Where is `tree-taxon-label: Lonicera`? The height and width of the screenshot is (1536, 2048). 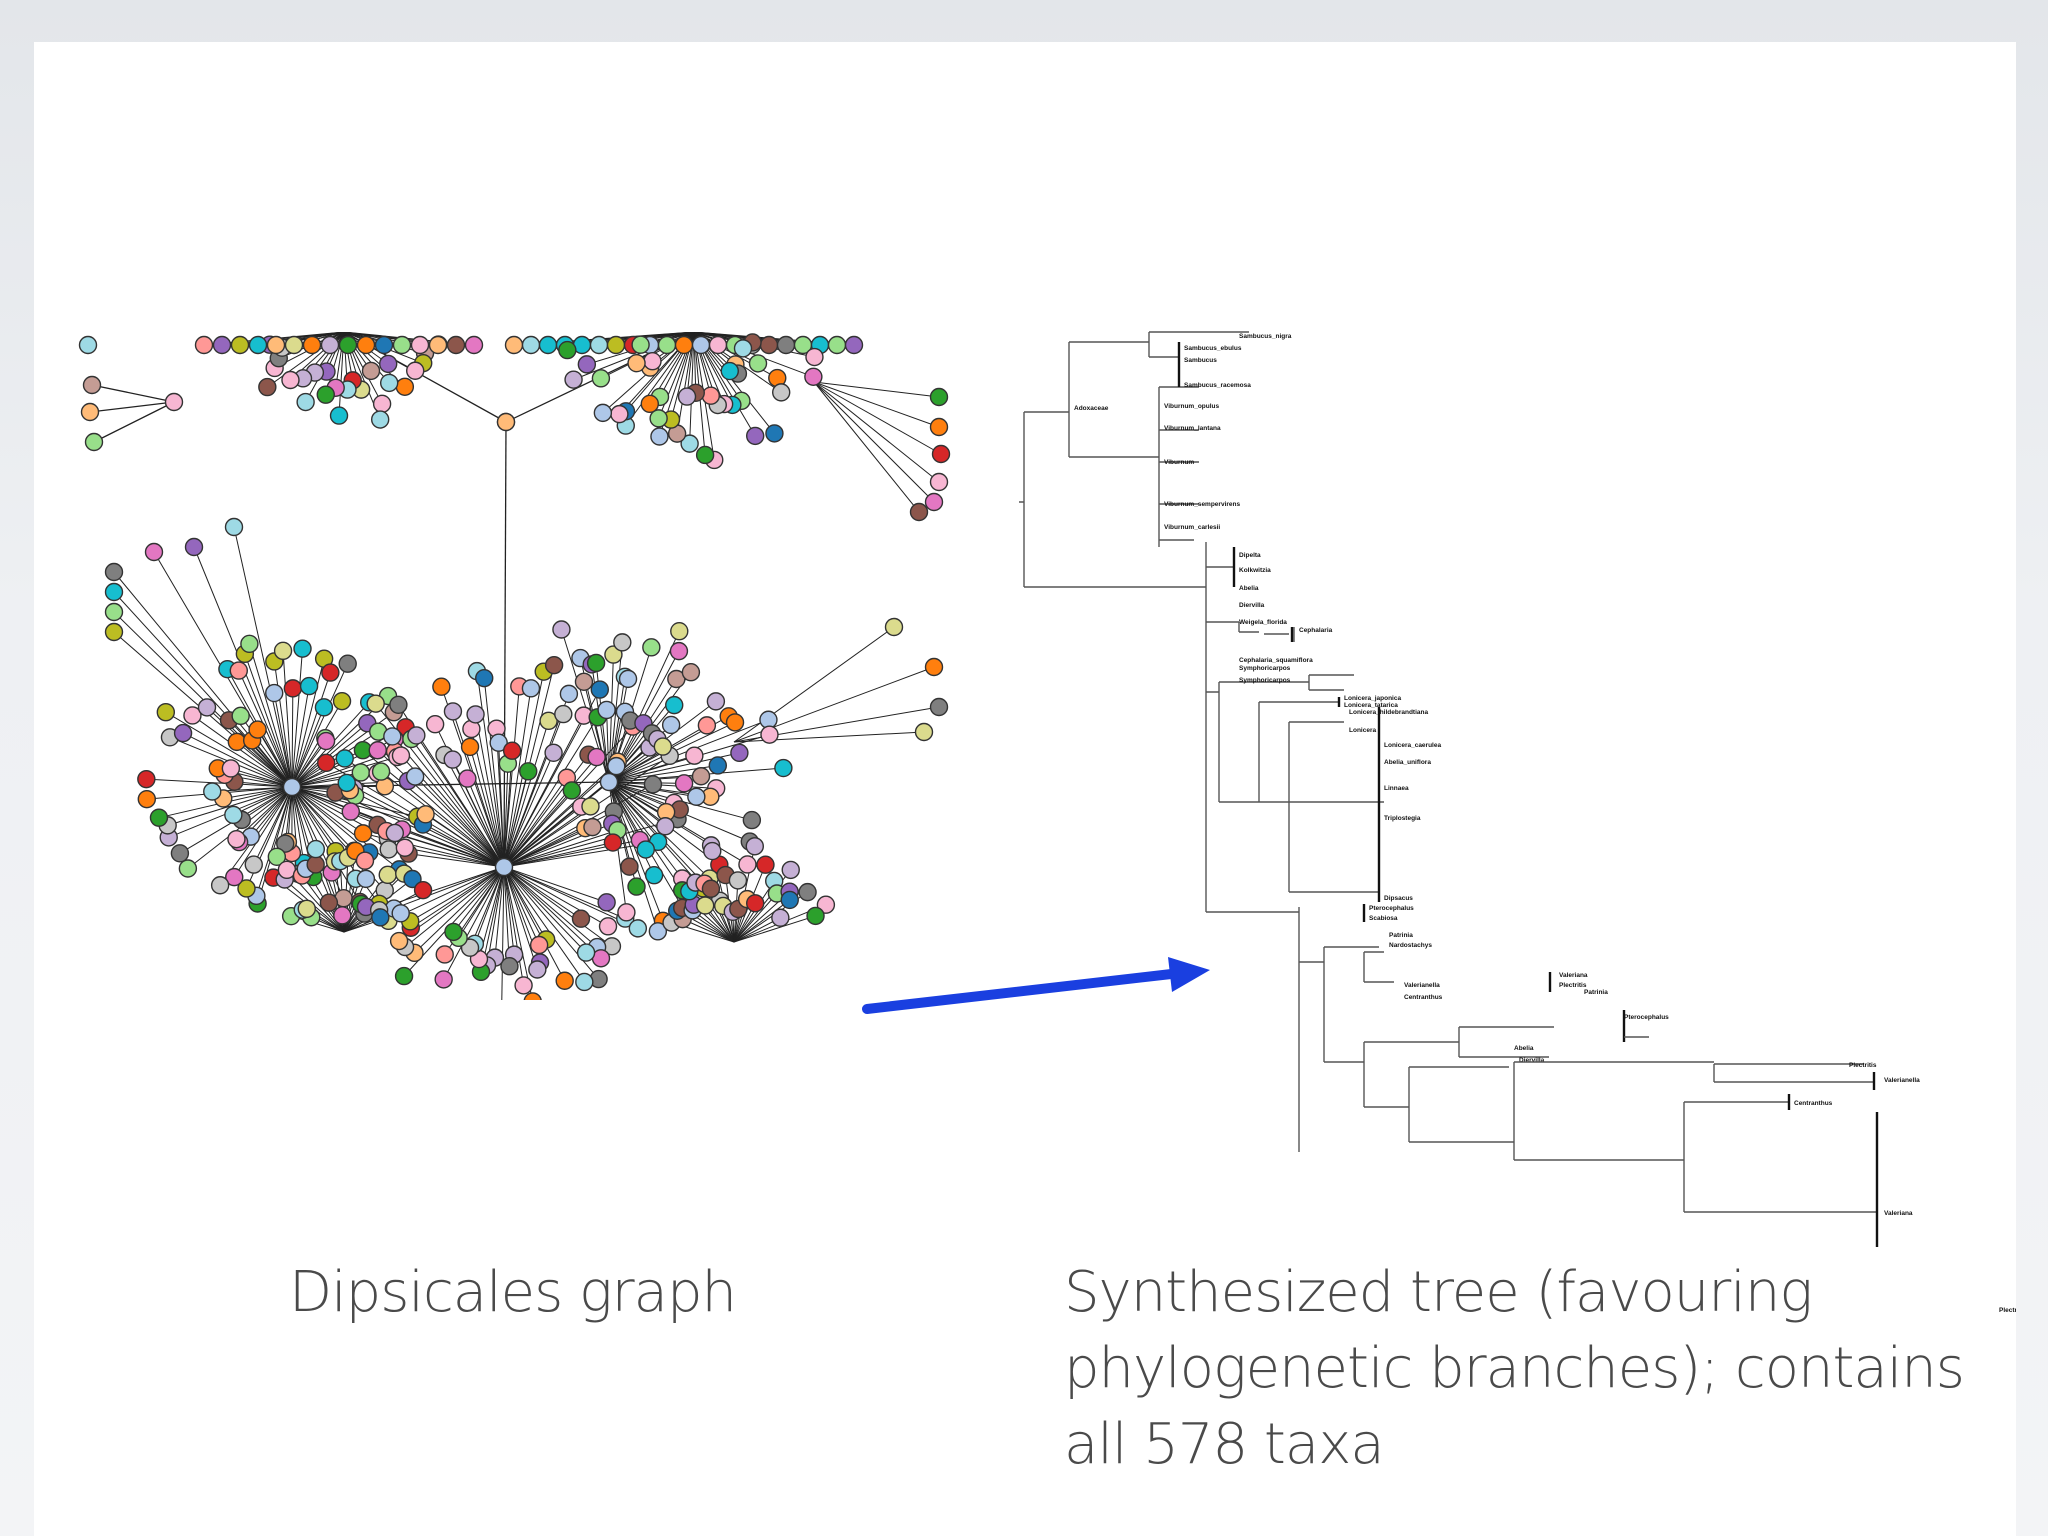 tree-taxon-label: Lonicera is located at coordinates (1362, 730).